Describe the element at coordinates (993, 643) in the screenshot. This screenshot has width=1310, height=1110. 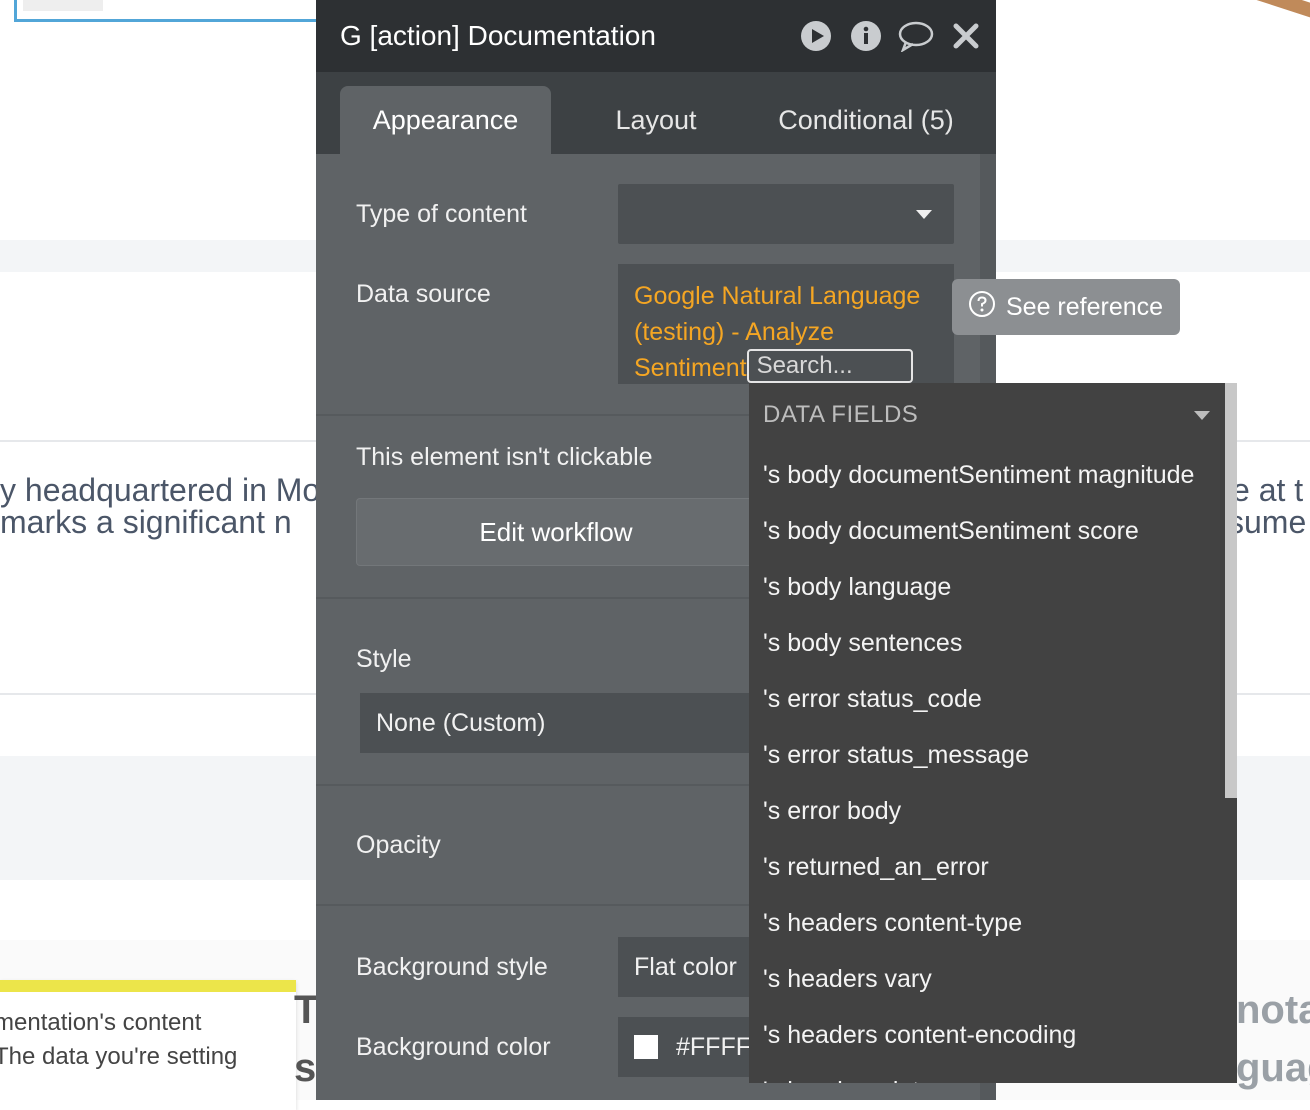
I see `data-field-option: 's body sentences` at that location.